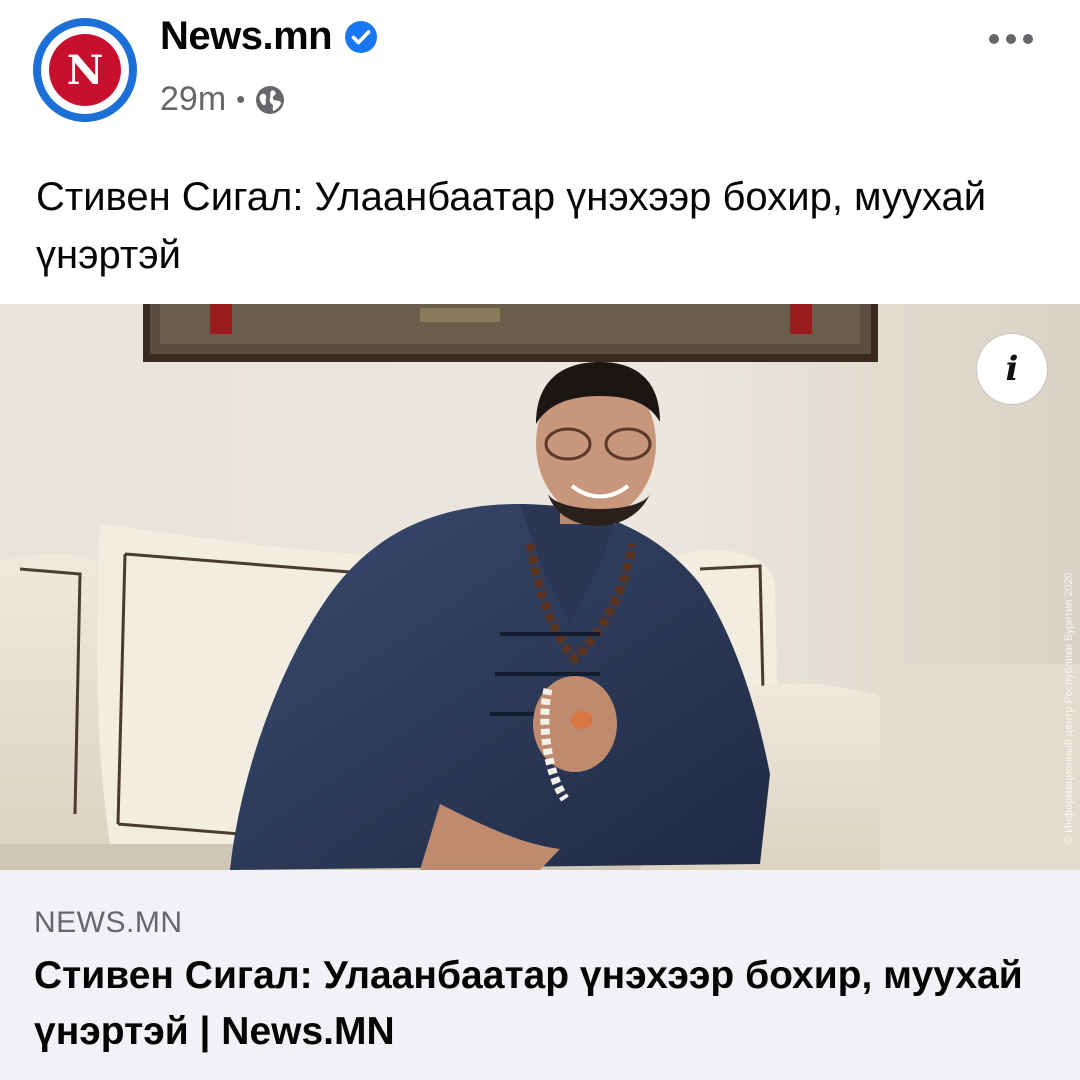 Image resolution: width=1080 pixels, height=1080 pixels. I want to click on post-meta: 29m •, so click(222, 99).